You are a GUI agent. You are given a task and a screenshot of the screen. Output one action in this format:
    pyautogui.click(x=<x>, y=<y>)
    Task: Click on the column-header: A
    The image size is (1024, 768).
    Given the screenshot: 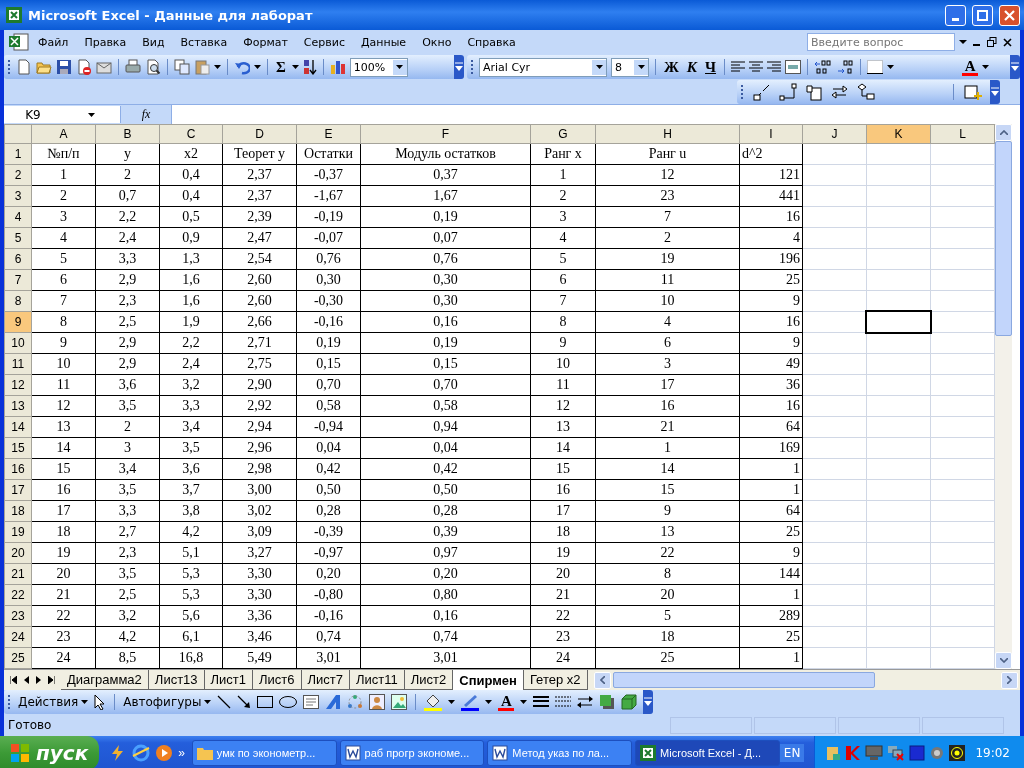 What is the action you would take?
    pyautogui.click(x=63, y=134)
    